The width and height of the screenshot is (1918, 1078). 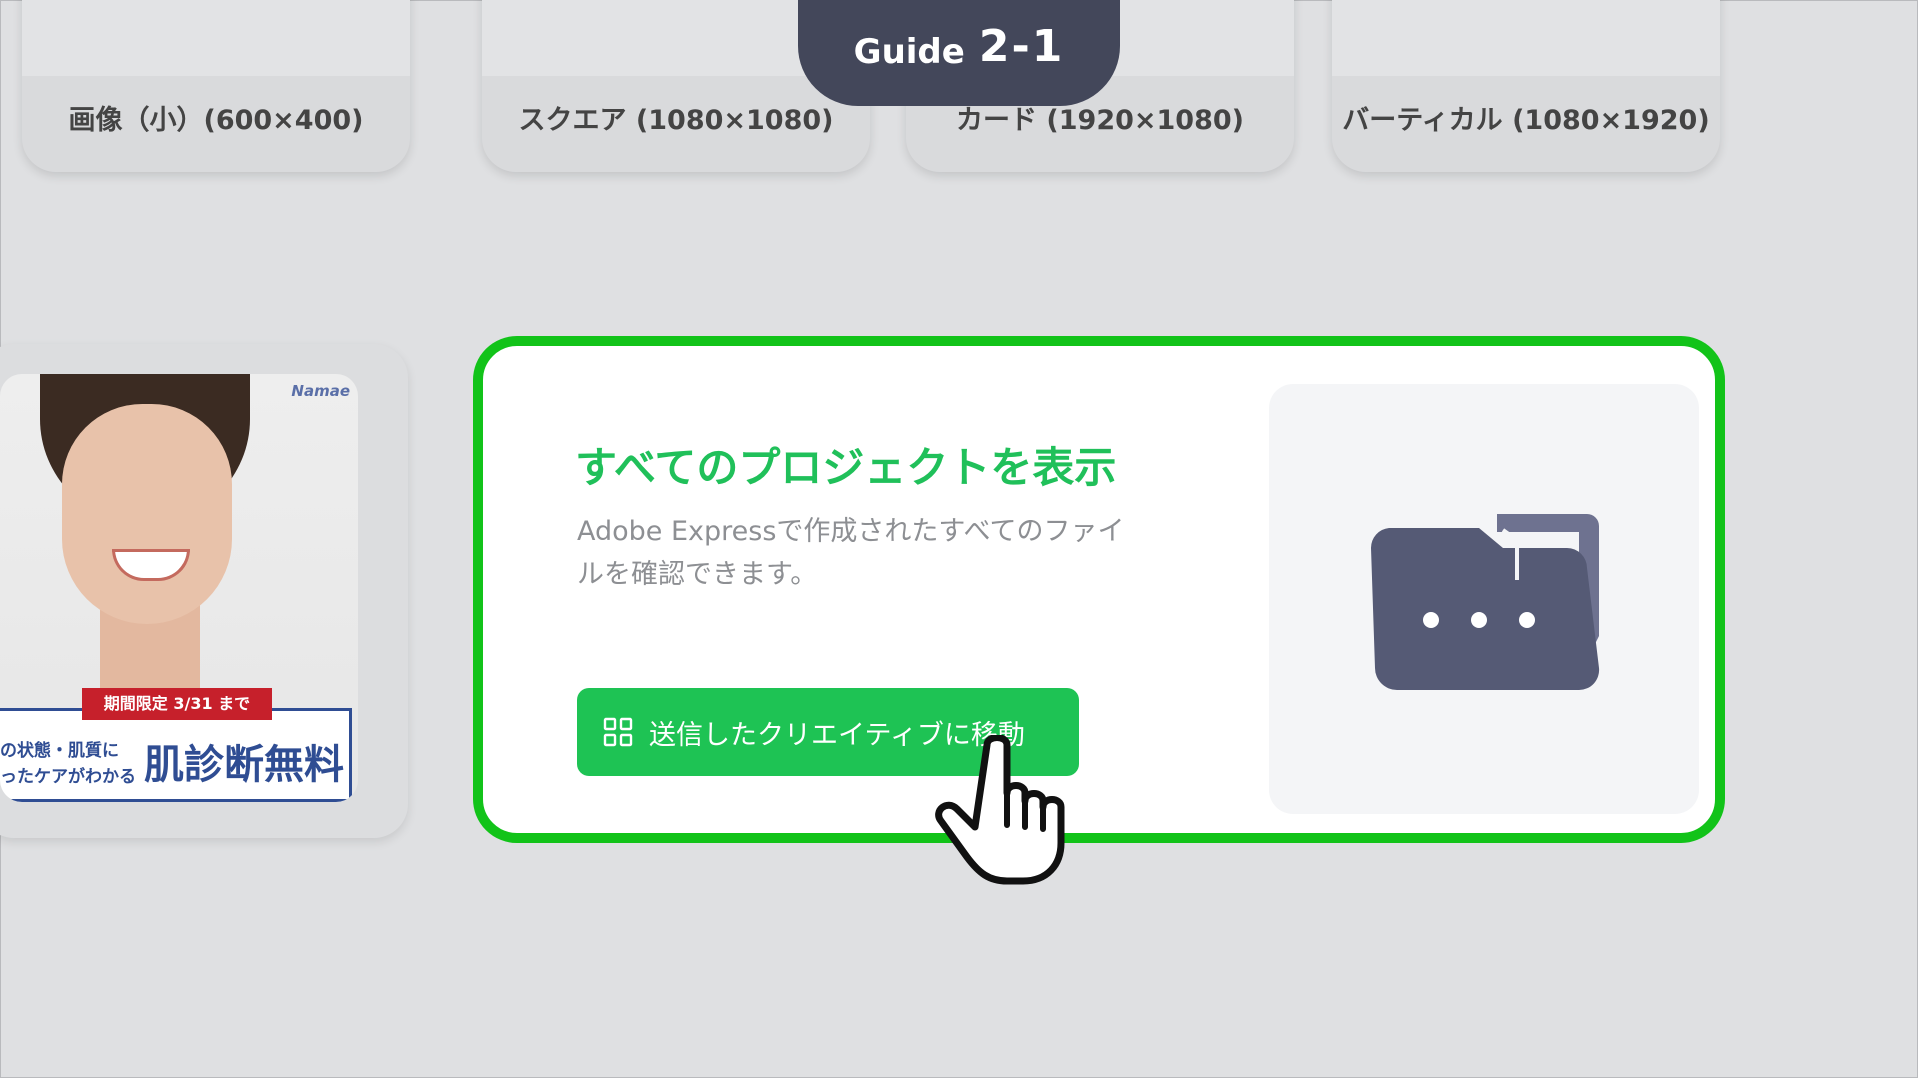 What do you see at coordinates (1485, 602) in the screenshot?
I see `folder-icon` at bounding box center [1485, 602].